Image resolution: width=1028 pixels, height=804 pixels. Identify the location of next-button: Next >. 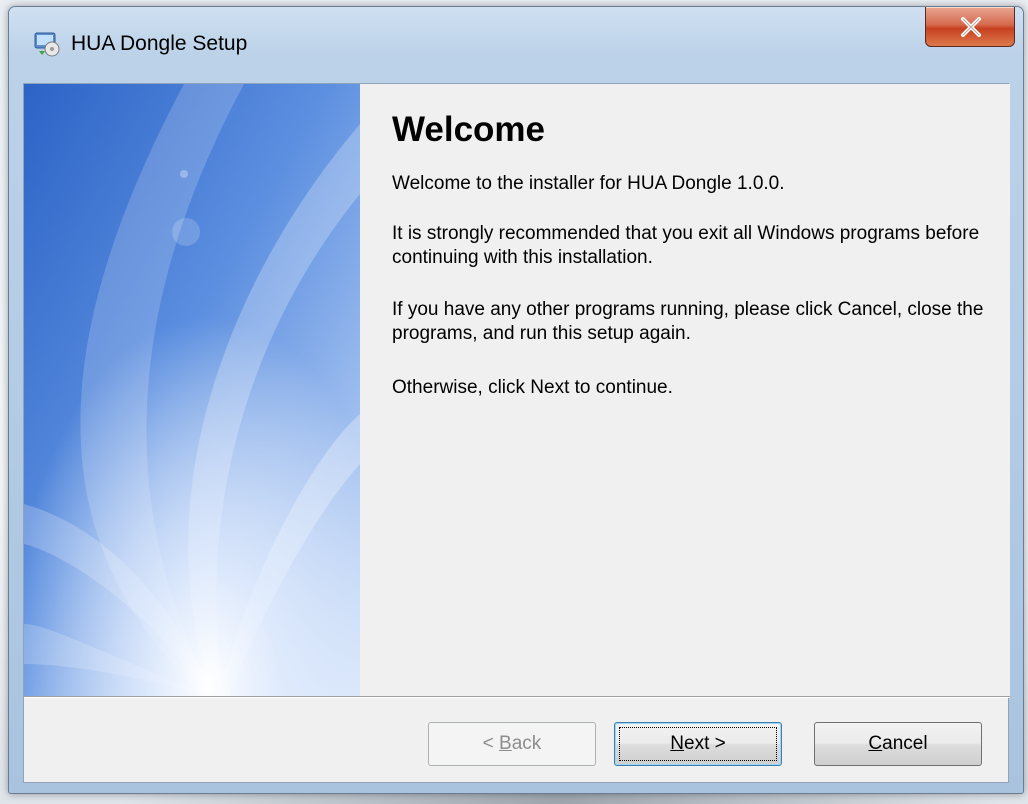
(698, 744).